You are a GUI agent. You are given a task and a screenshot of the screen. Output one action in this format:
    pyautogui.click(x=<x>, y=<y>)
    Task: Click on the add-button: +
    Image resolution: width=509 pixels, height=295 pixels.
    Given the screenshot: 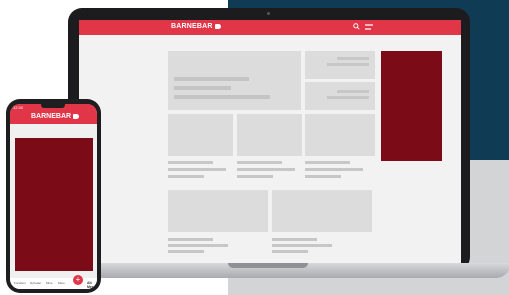 What is the action you would take?
    pyautogui.click(x=78, y=280)
    